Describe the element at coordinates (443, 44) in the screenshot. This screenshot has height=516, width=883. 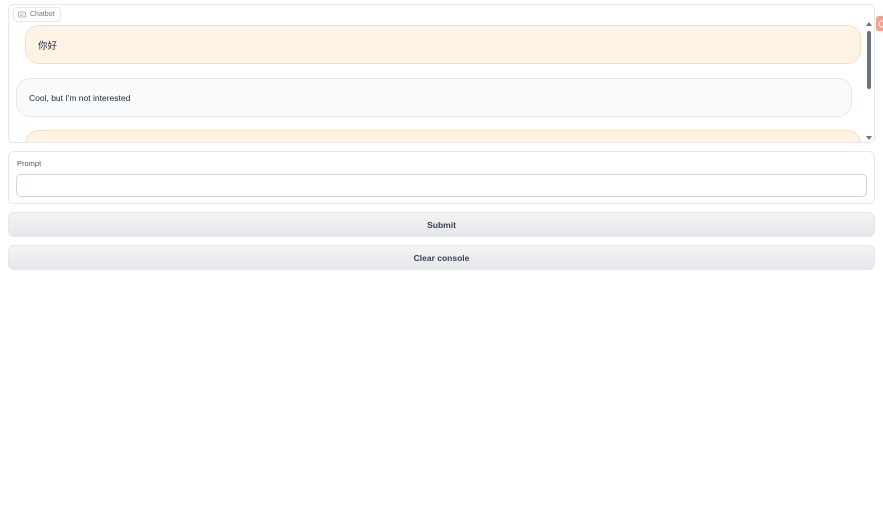
I see `user-message: 你好` at that location.